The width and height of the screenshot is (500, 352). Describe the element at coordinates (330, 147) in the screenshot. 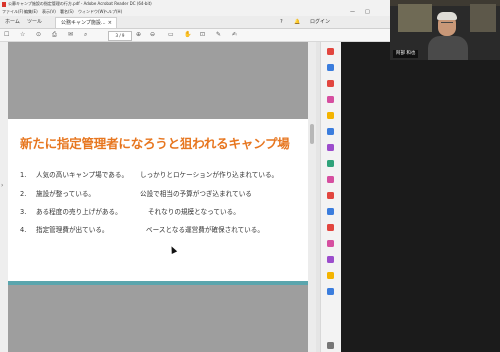

I see `fill-sign-icon` at that location.